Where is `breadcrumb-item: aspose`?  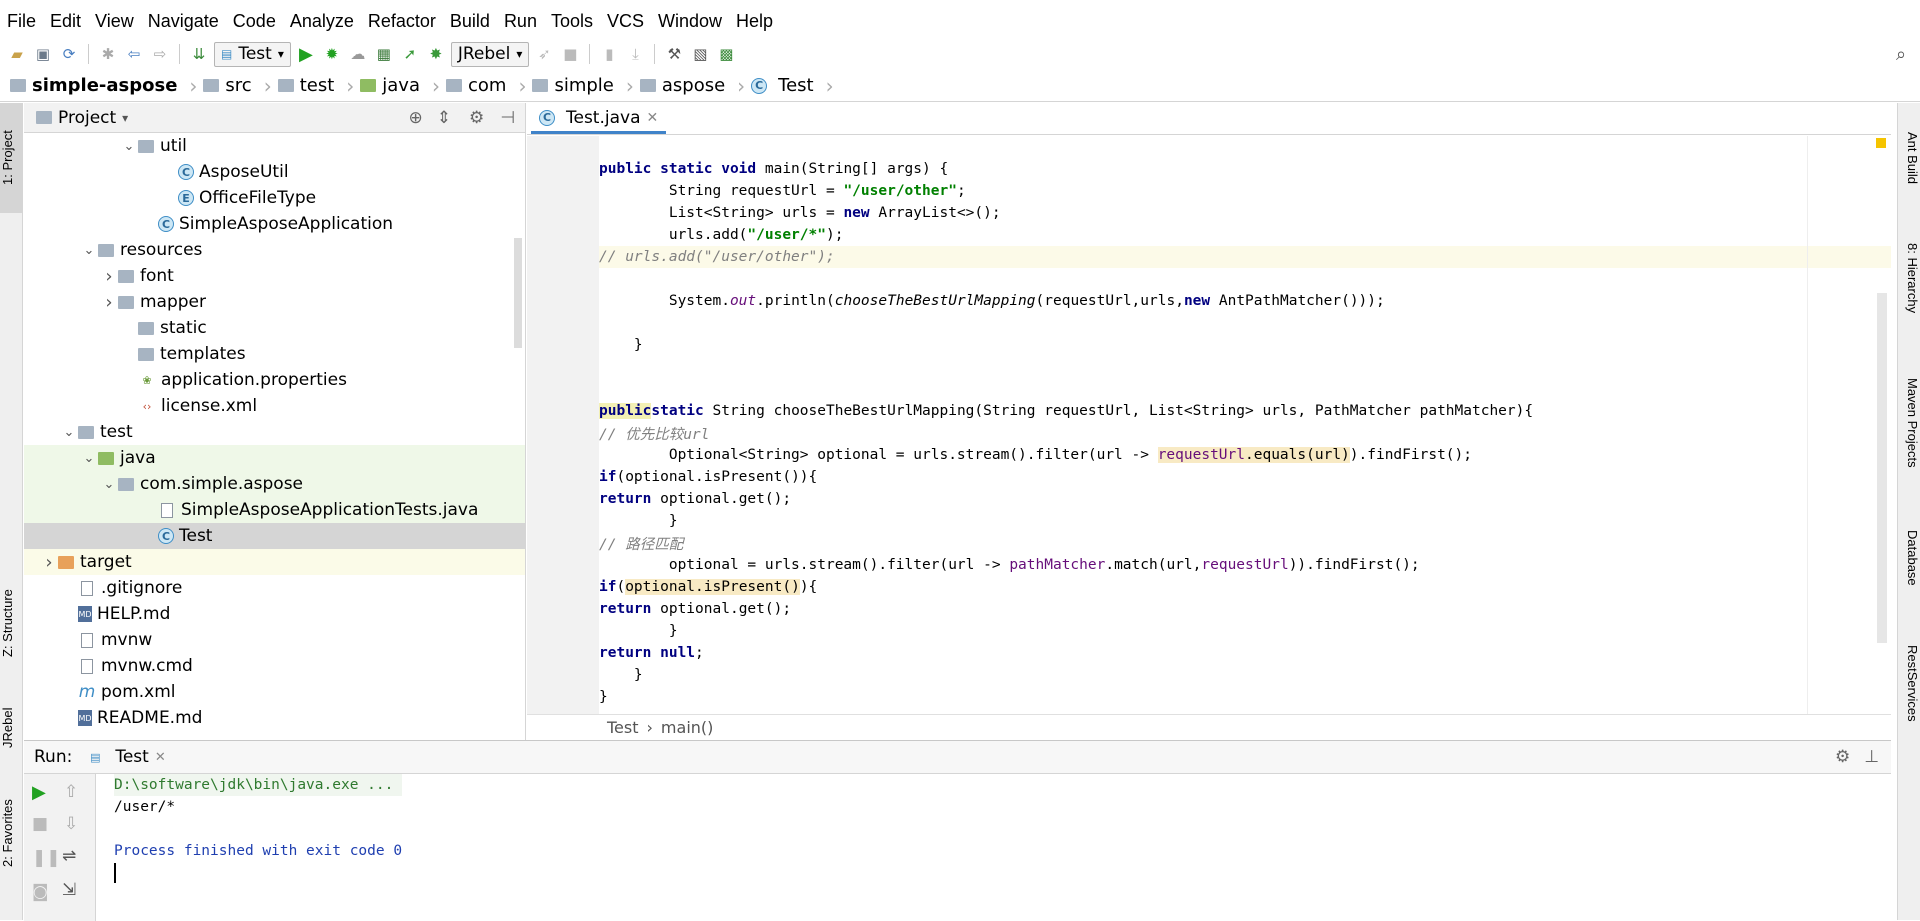
breadcrumb-item: aspose is located at coordinates (685, 85).